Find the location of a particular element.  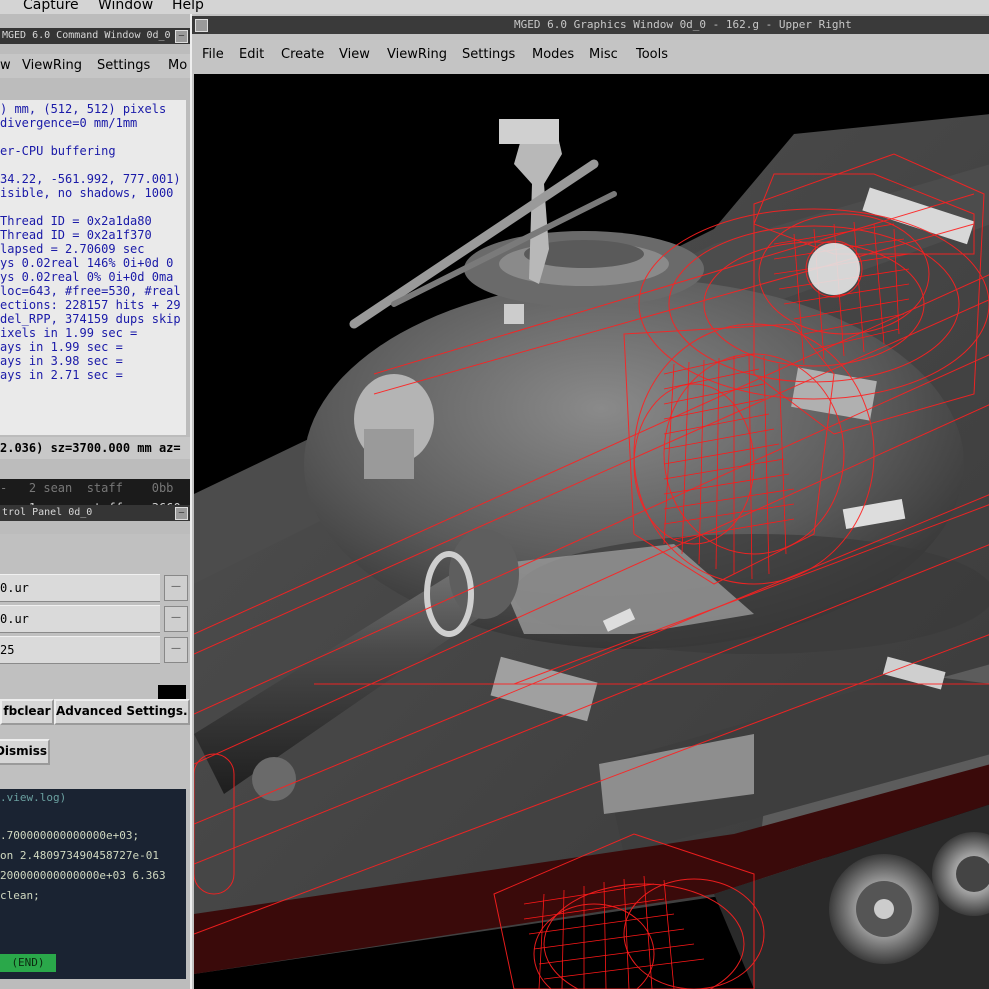

view-status-line: 2.036) sz=3700.000 mm az= is located at coordinates (95, 448).